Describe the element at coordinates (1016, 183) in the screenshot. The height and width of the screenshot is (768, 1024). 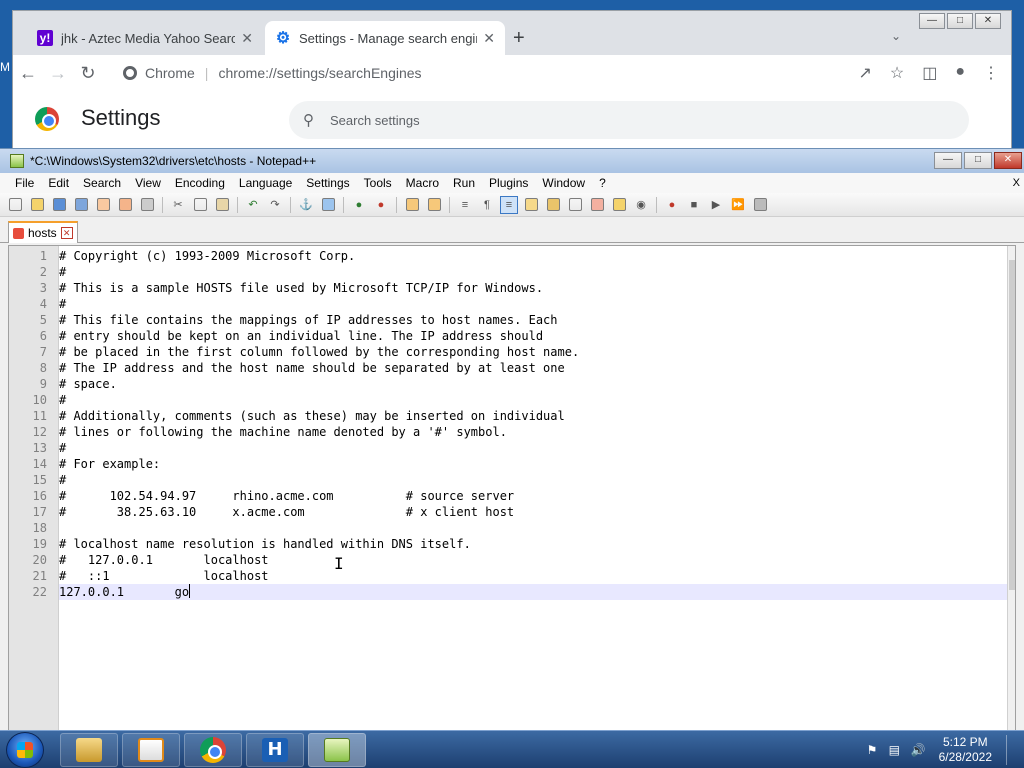
I see `close-document-button: X` at that location.